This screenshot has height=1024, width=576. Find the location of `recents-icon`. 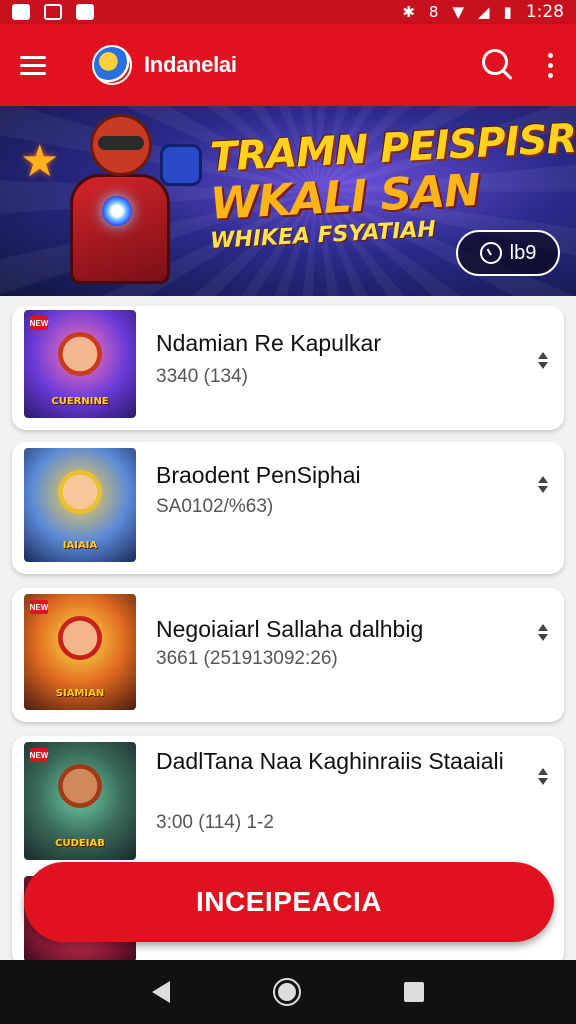

recents-icon is located at coordinates (413, 992).